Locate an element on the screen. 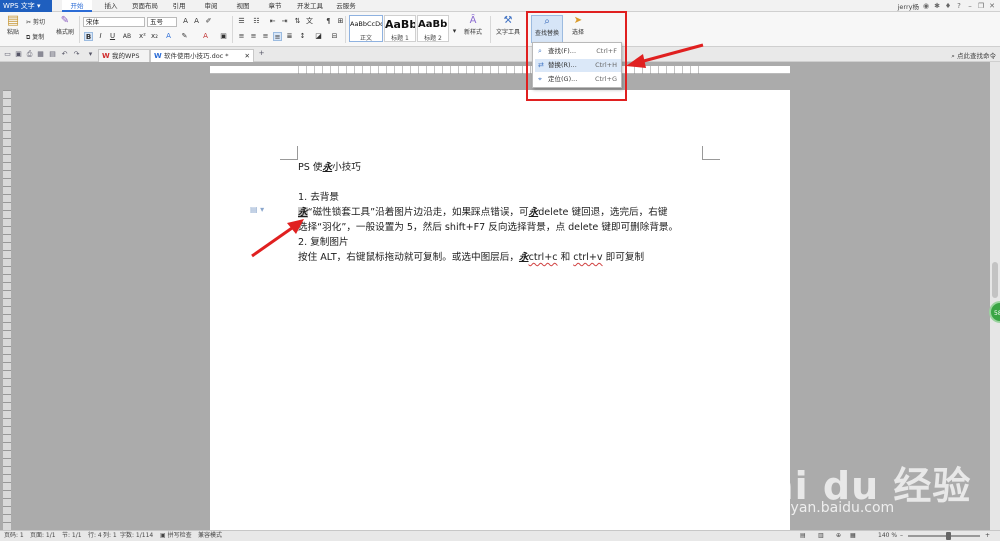 Image resolution: width=1000 pixels, height=541 pixels. settings-icon: ✱ is located at coordinates (937, 6).